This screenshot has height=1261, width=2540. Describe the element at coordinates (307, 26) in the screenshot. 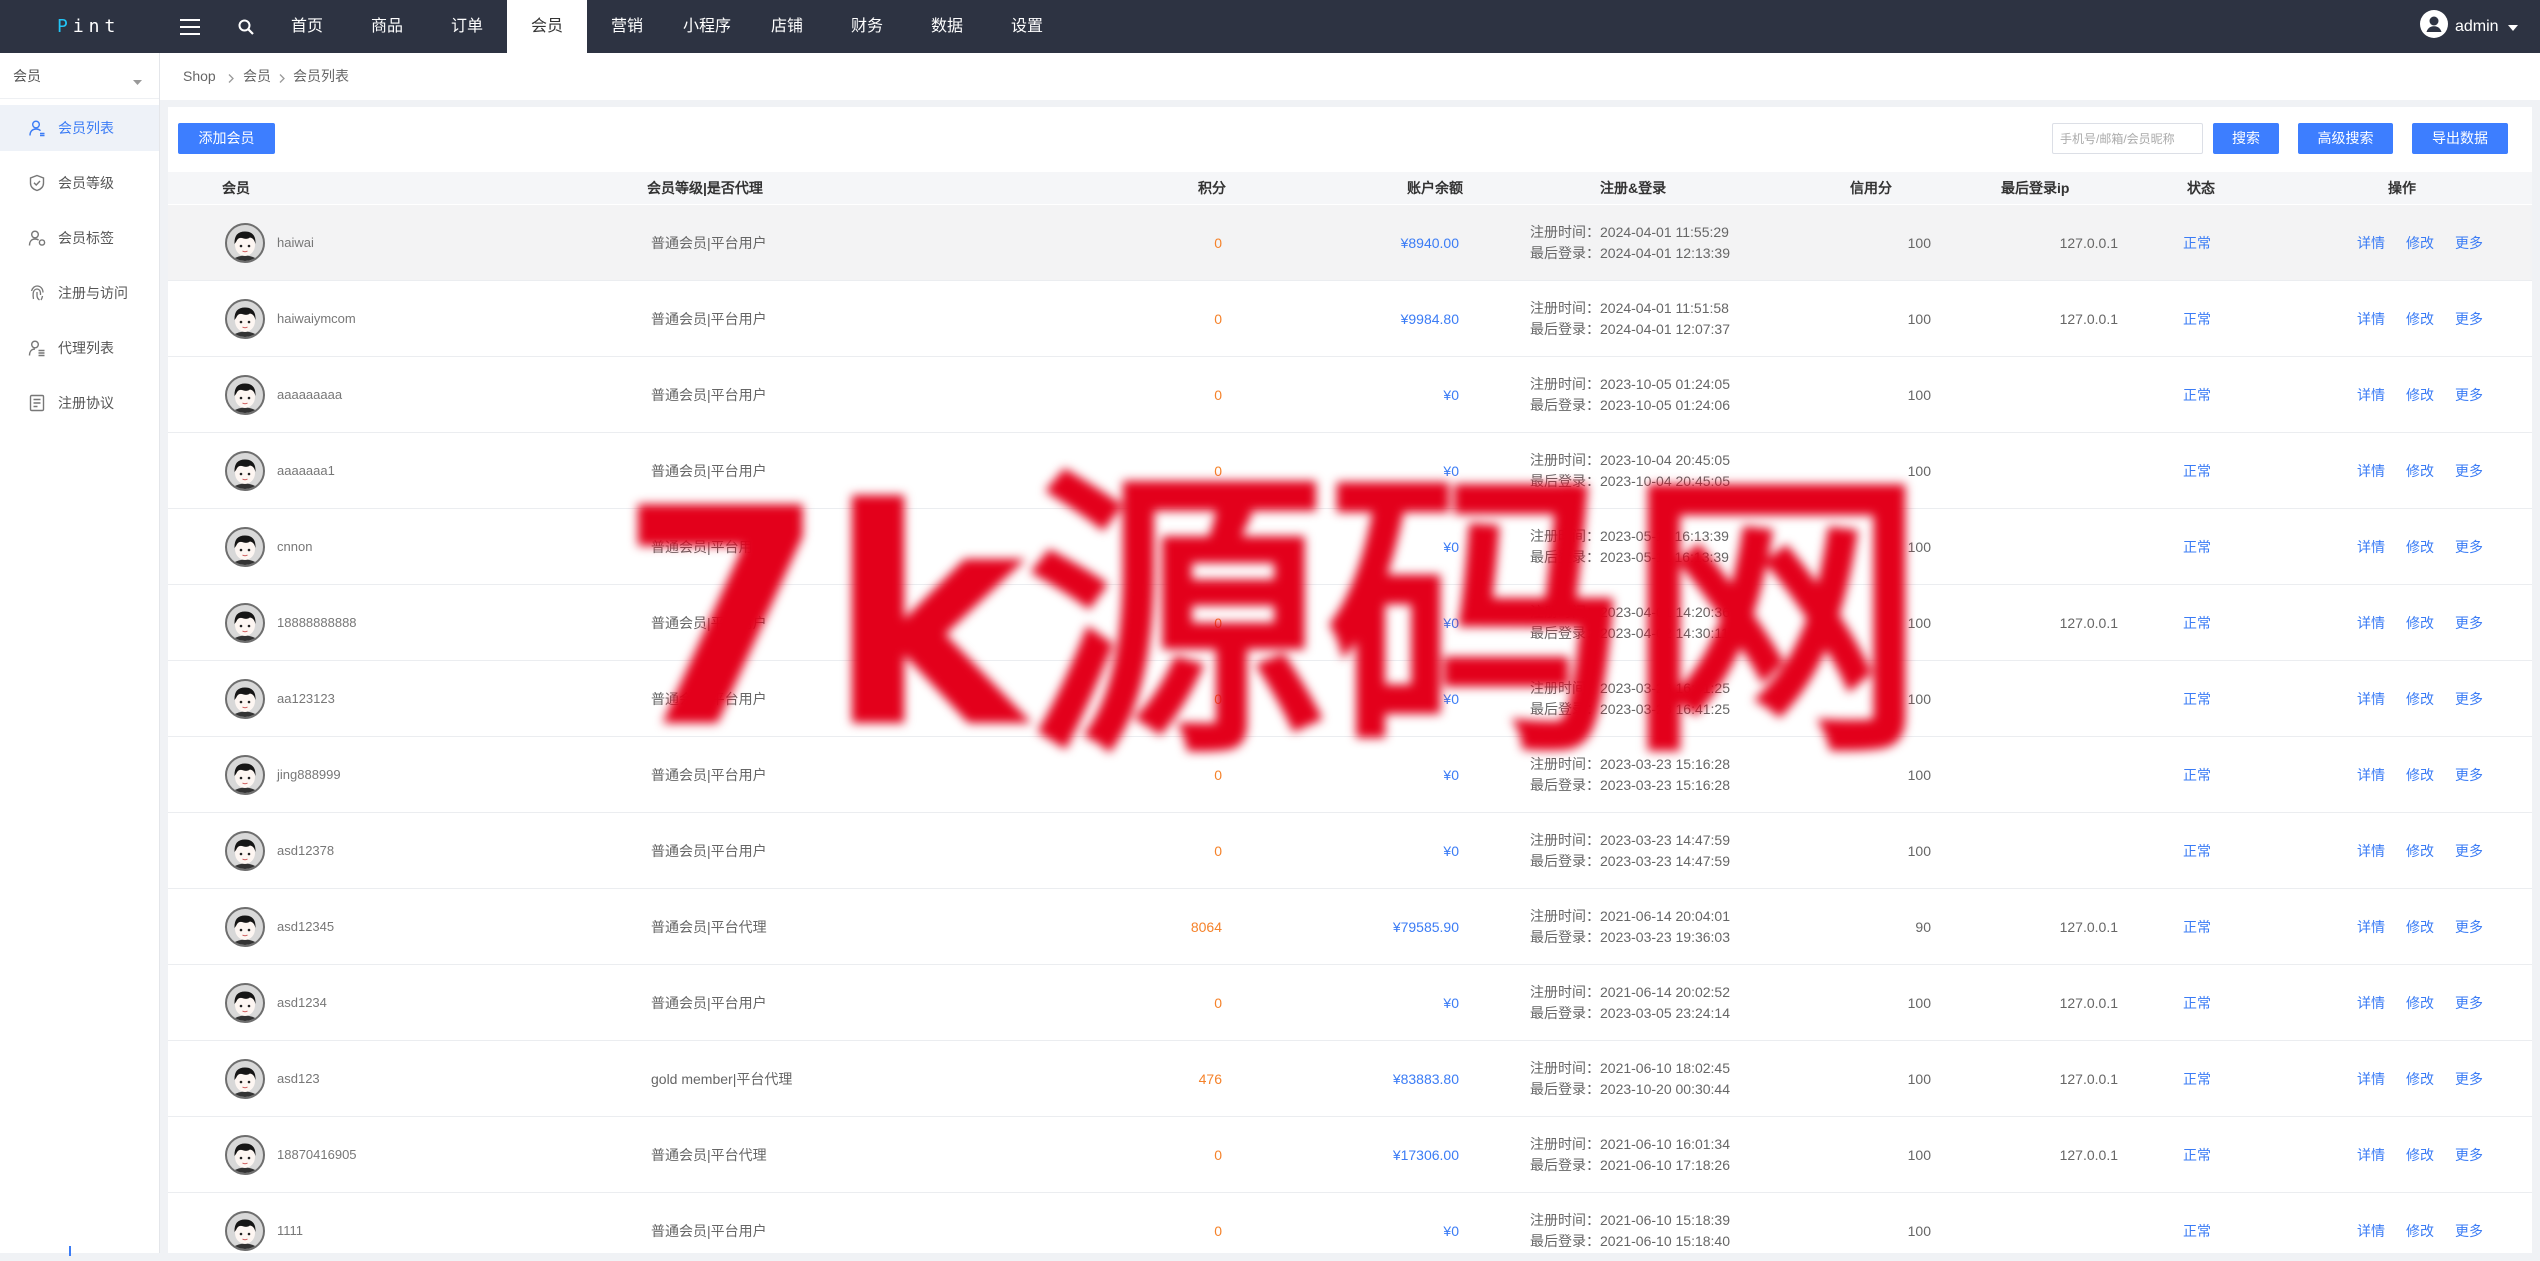

I see `nav-item-home: 首页` at that location.